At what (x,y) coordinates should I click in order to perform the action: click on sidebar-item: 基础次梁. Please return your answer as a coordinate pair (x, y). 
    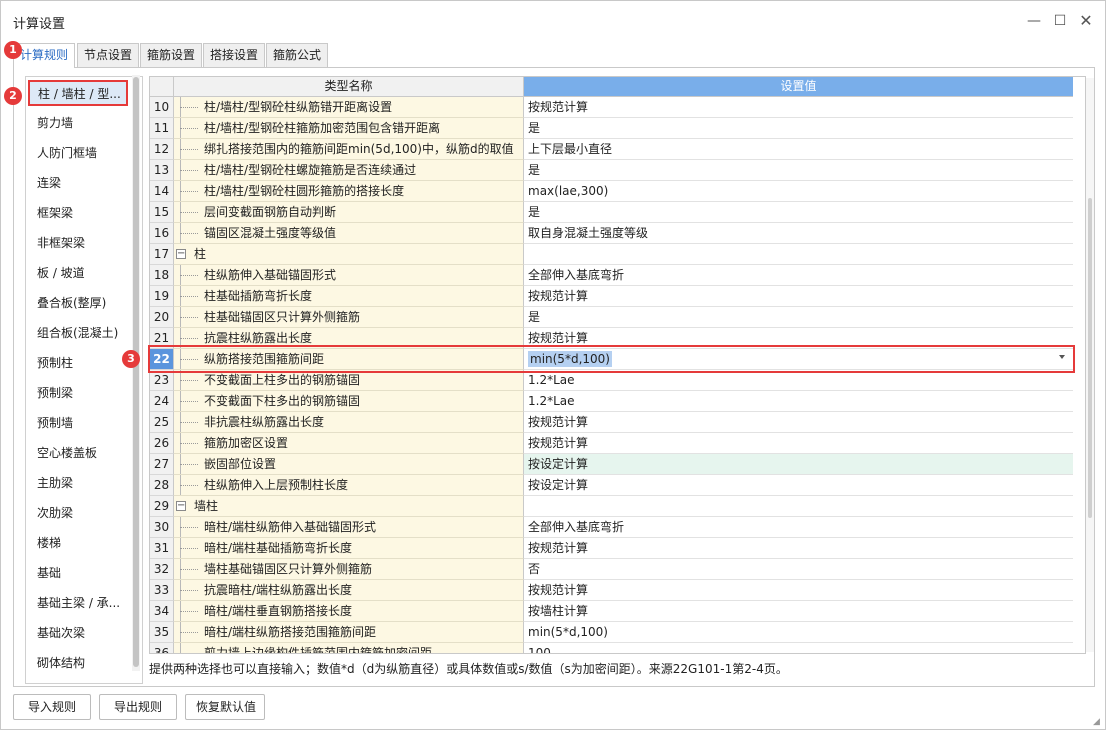
    Looking at the image, I should click on (84, 633).